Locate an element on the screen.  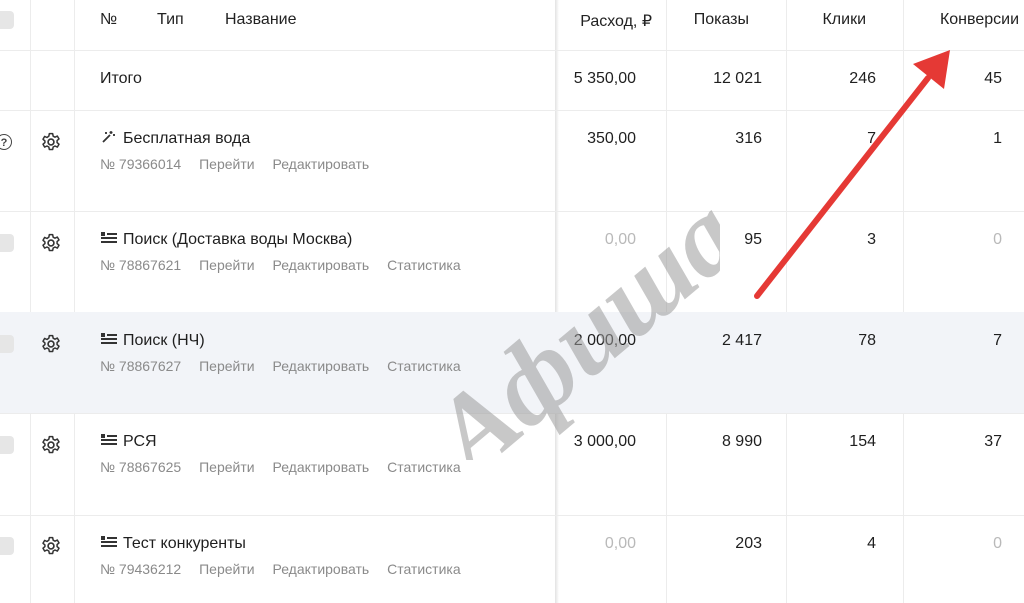
spend-value: 2 000,00 is located at coordinates (604, 340).